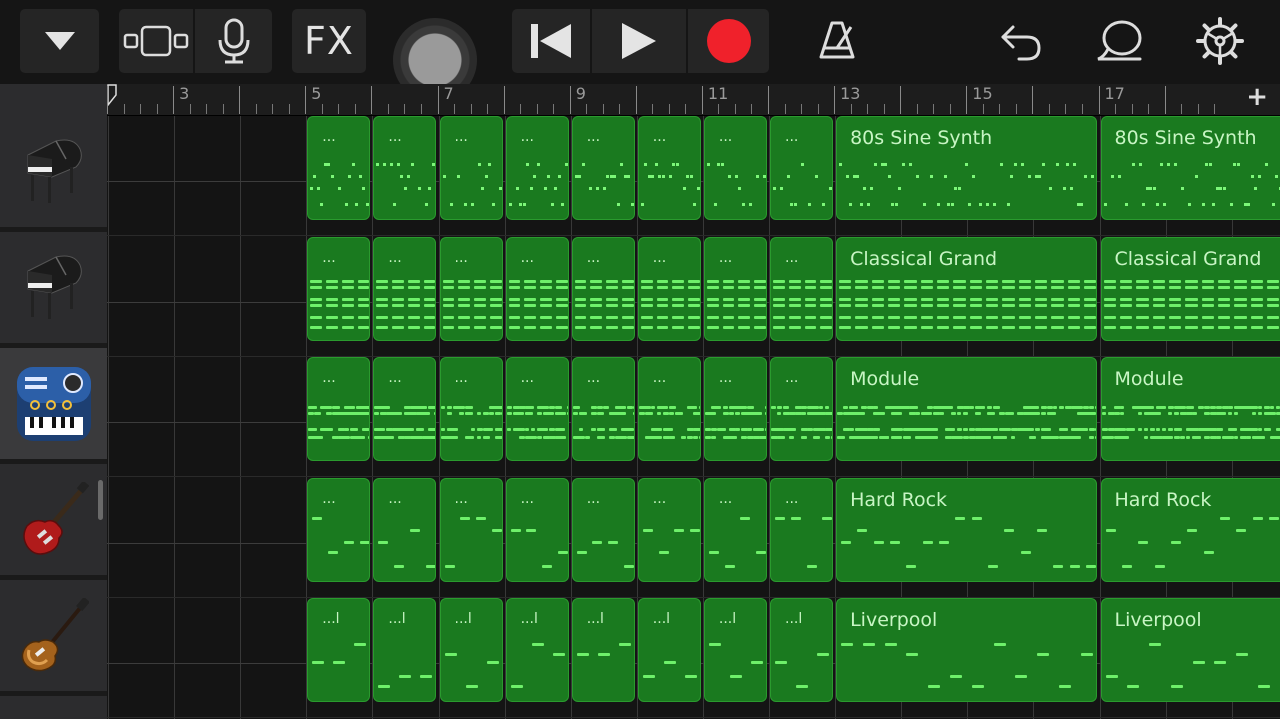 The width and height of the screenshot is (1280, 719). I want to click on playhead-marker-icon, so click(113, 95).